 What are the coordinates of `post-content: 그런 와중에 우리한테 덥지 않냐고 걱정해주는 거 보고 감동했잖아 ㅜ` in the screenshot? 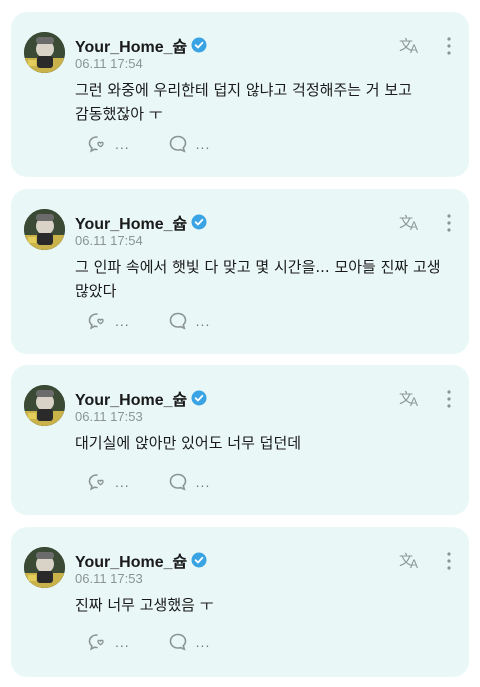 It's located at (243, 102).